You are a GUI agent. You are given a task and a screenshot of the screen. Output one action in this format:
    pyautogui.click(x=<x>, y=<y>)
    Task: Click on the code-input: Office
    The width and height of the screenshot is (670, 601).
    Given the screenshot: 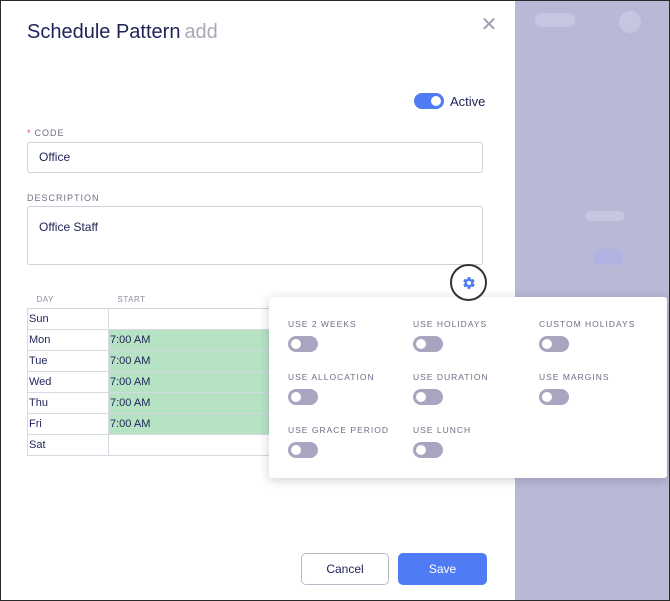 What is the action you would take?
    pyautogui.click(x=255, y=157)
    